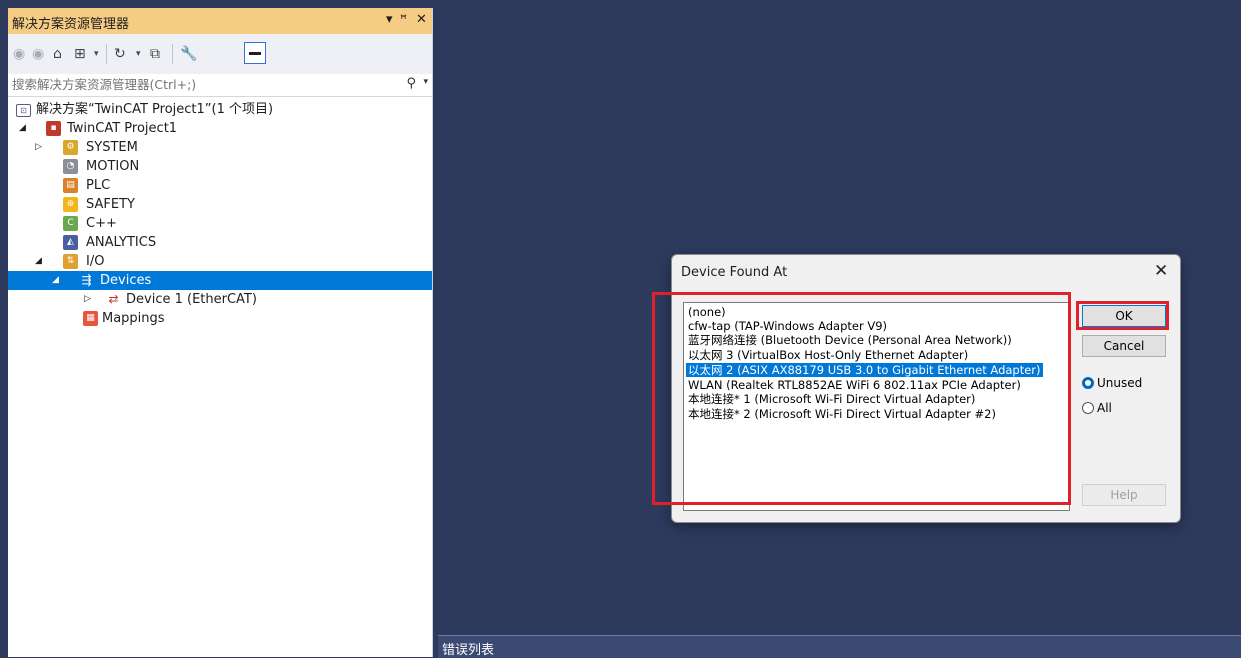  I want to click on twincat-project-icon: ▪, so click(53, 128).